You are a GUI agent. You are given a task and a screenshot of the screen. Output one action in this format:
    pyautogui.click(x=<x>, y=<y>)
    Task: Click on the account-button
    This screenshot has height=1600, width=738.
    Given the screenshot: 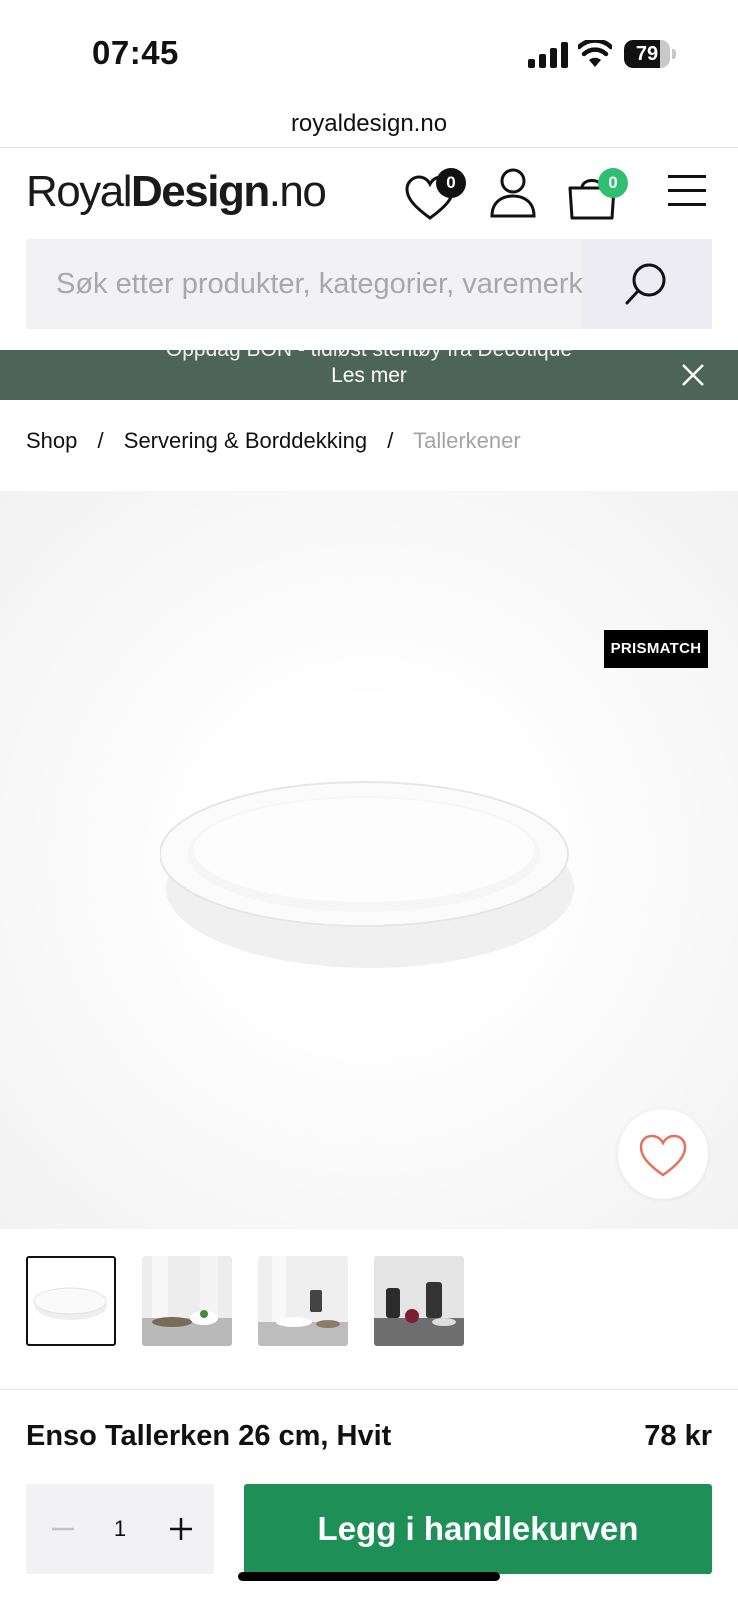 What is the action you would take?
    pyautogui.click(x=513, y=194)
    